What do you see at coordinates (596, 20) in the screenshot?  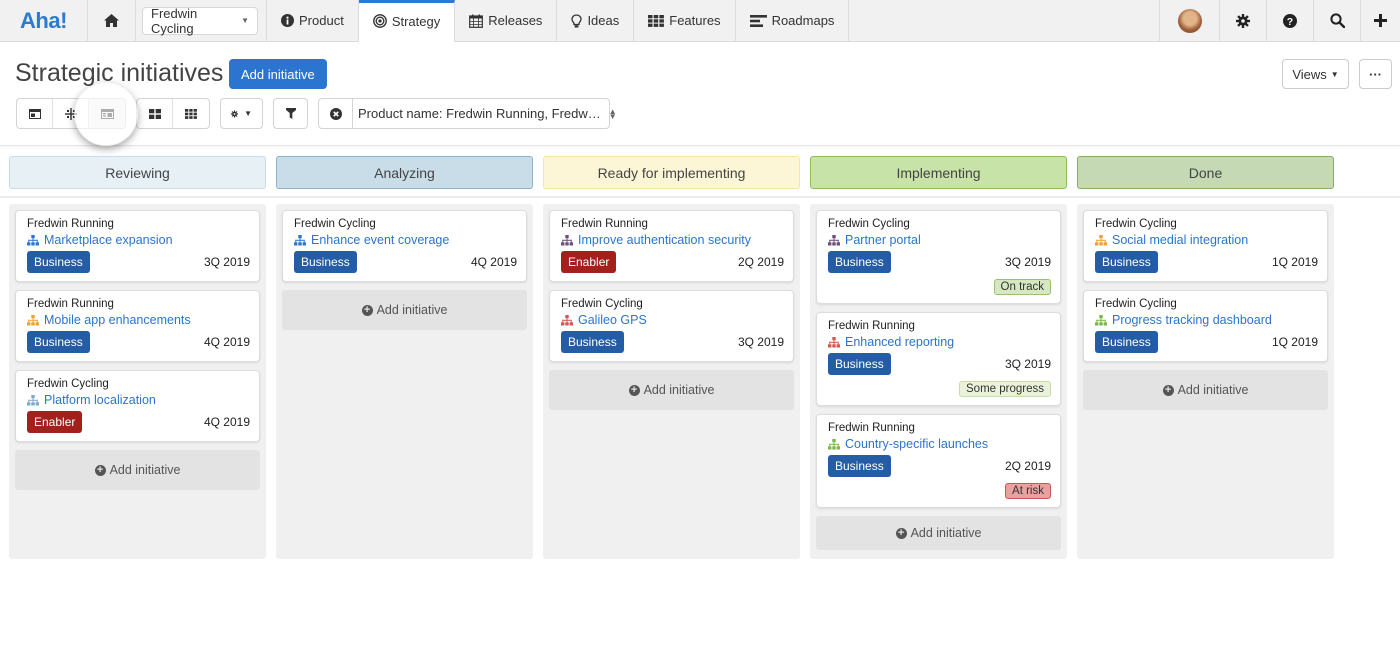 I see `tab-ideas: Ideas` at bounding box center [596, 20].